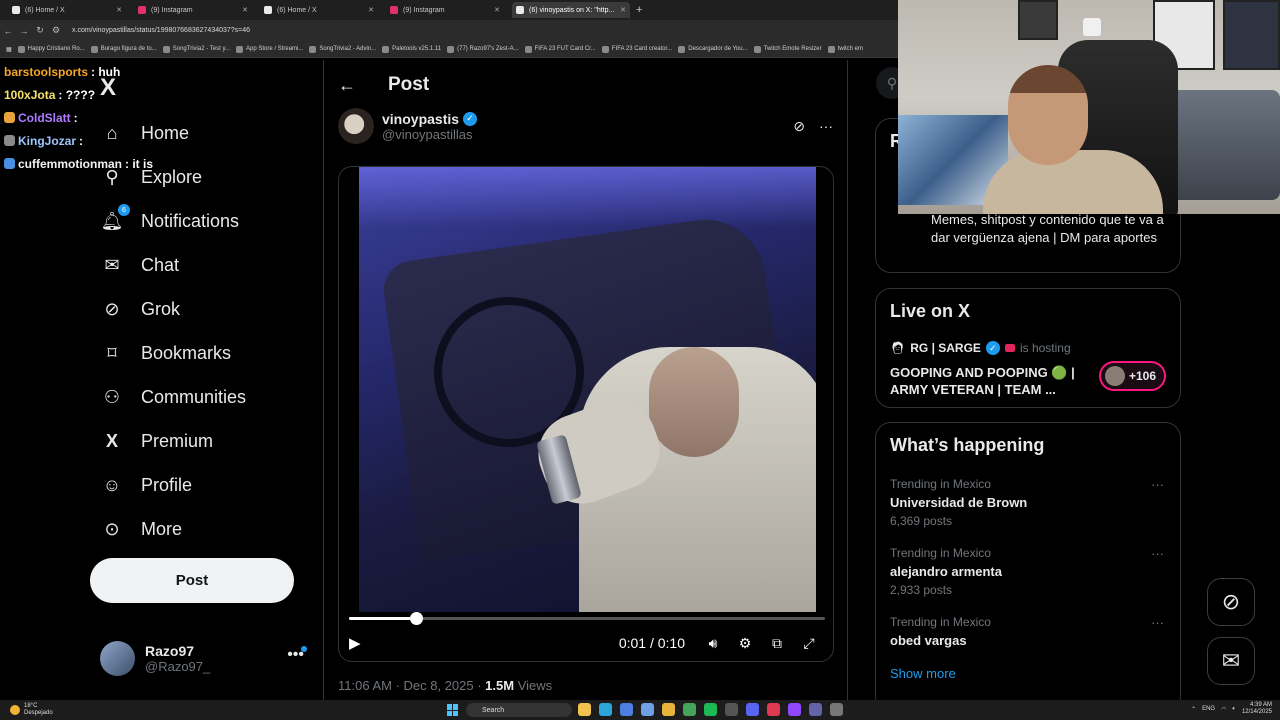 The image size is (1280, 720). I want to click on video-scrub-handle, so click(416, 618).